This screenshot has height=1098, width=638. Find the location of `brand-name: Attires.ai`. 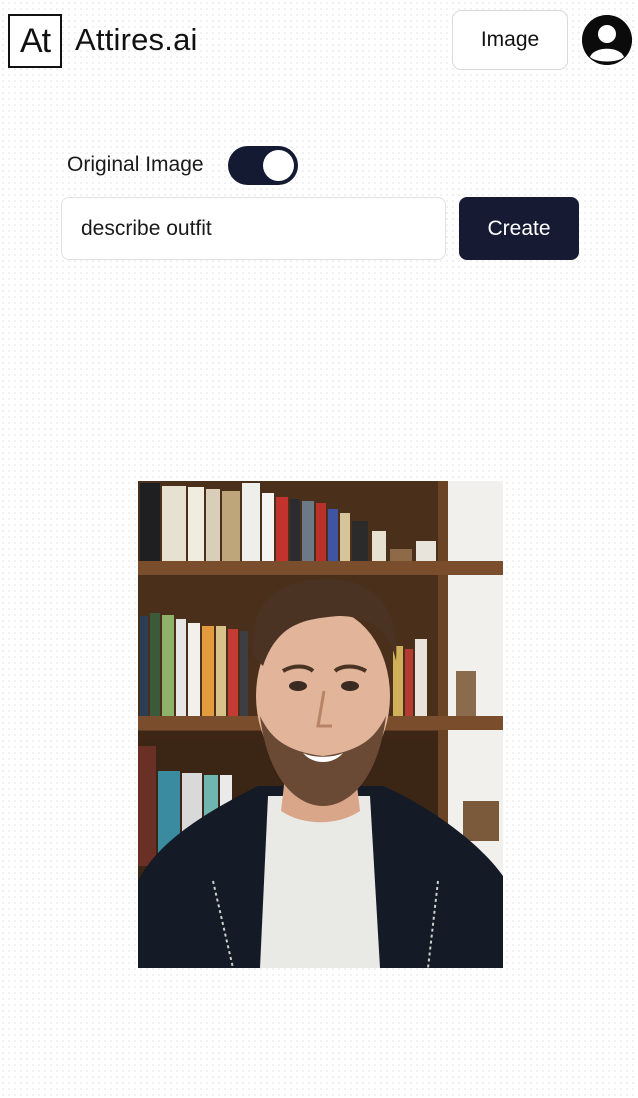

brand-name: Attires.ai is located at coordinates (136, 39).